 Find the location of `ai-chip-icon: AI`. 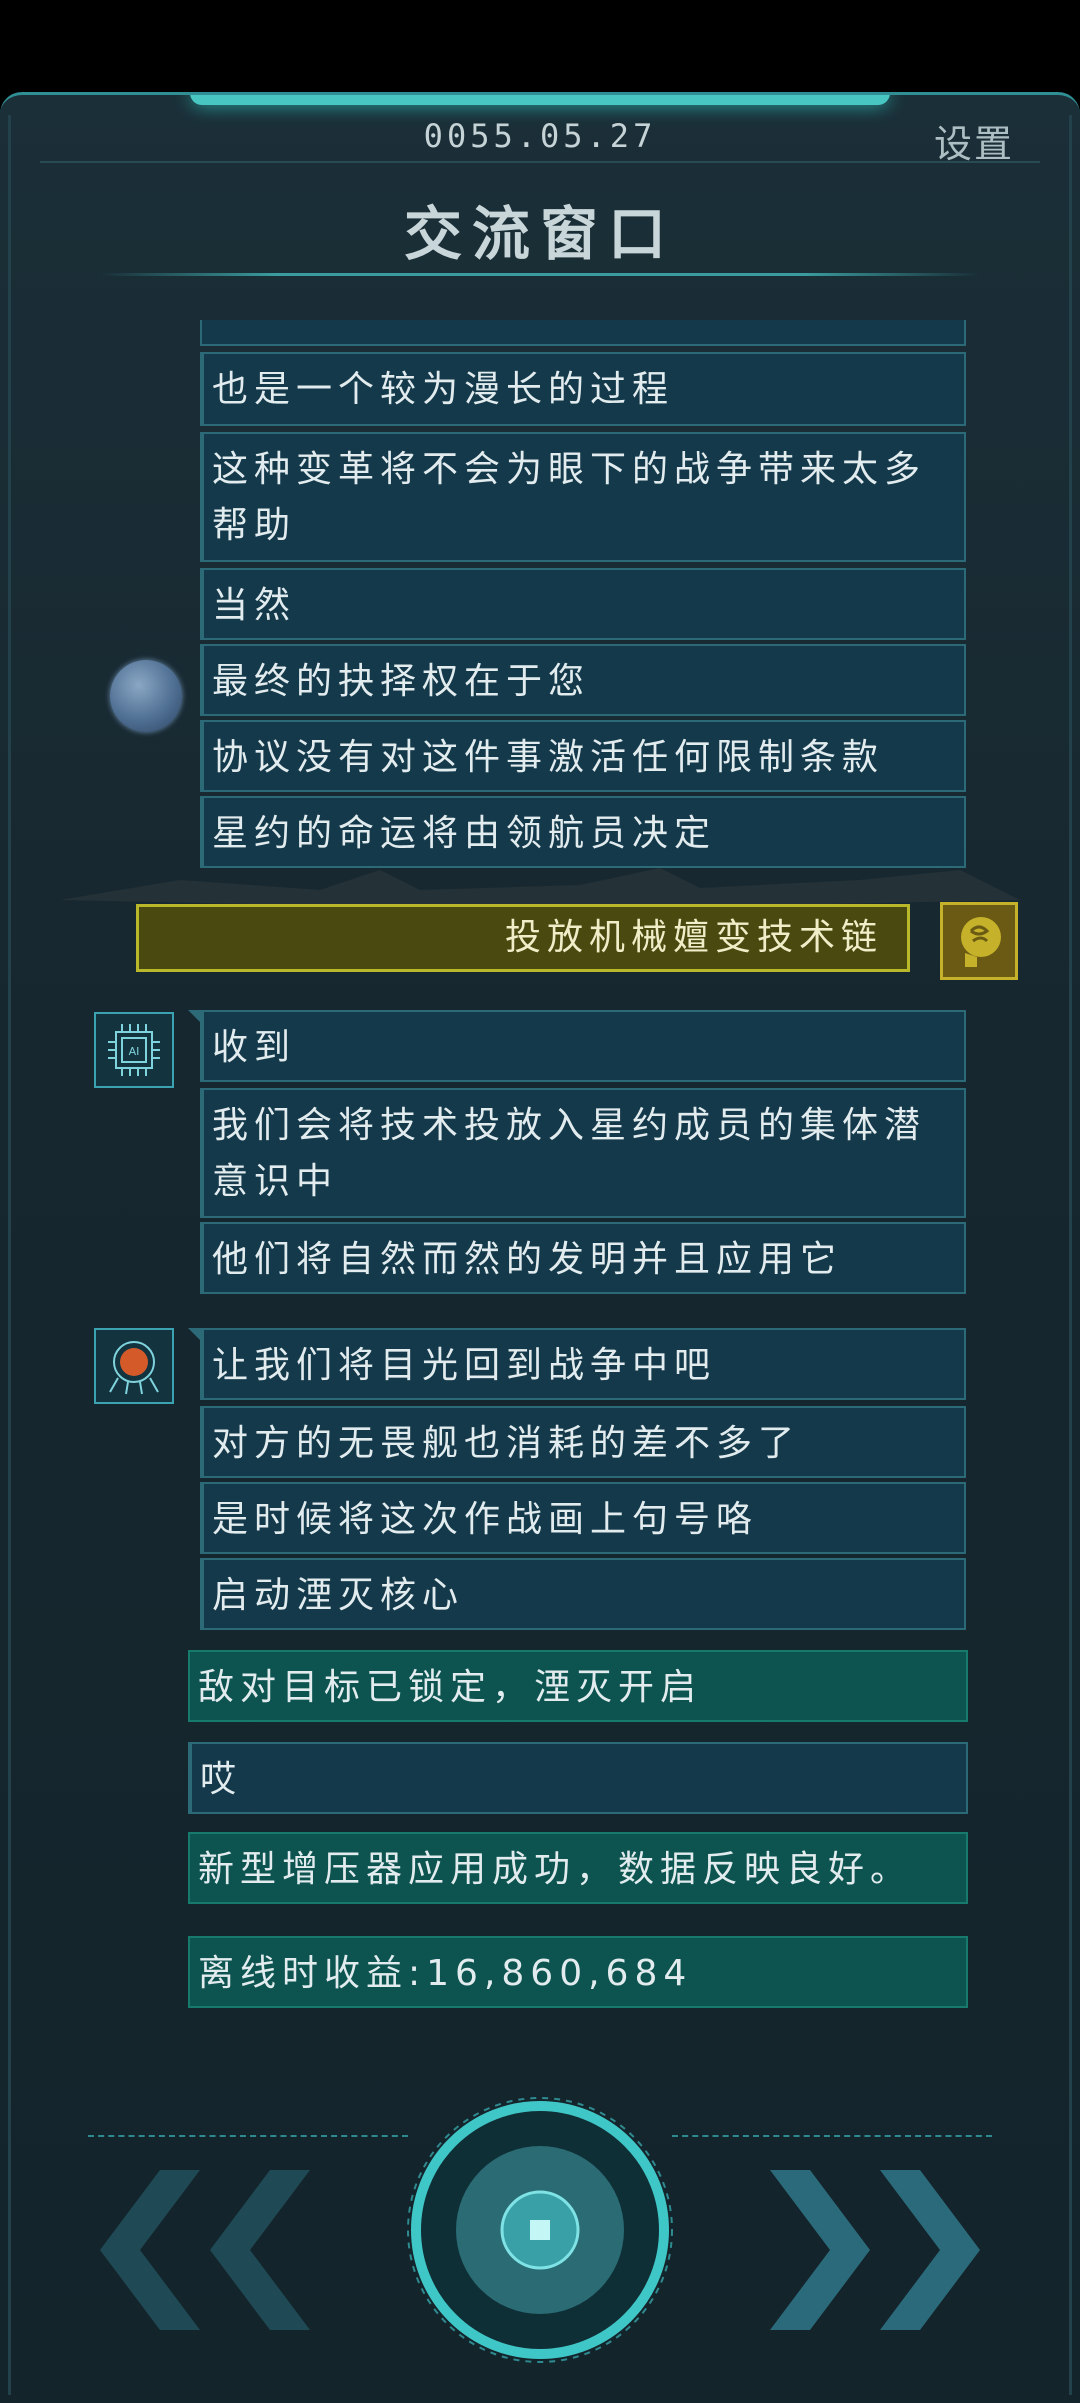

ai-chip-icon: AI is located at coordinates (134, 1050).